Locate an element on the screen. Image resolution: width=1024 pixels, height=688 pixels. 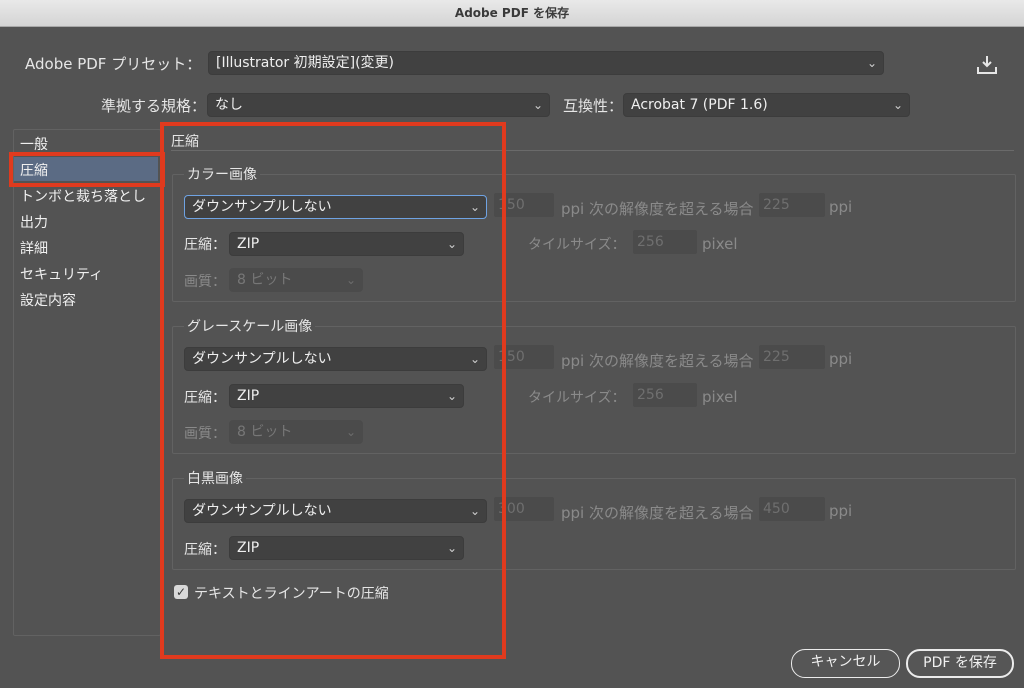
color-ppi-unit: ppi is located at coordinates (841, 207).